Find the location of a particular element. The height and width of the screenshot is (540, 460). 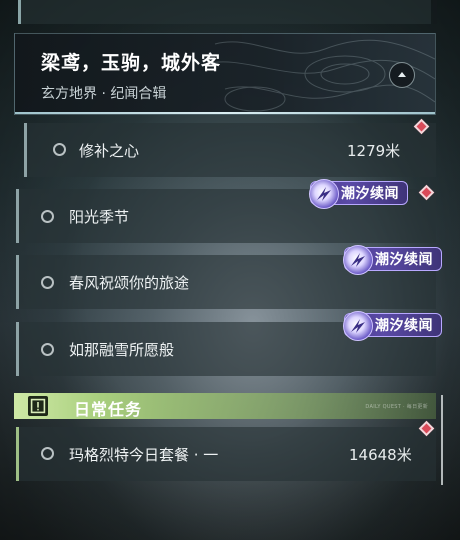

daily-quest-row: 玛格烈特今日套餐 · 一 14648米 is located at coordinates (226, 454).